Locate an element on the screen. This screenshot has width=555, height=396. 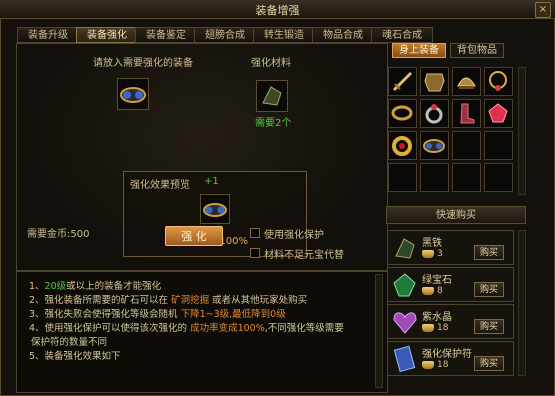
necklace-icon is located at coordinates (498, 81).